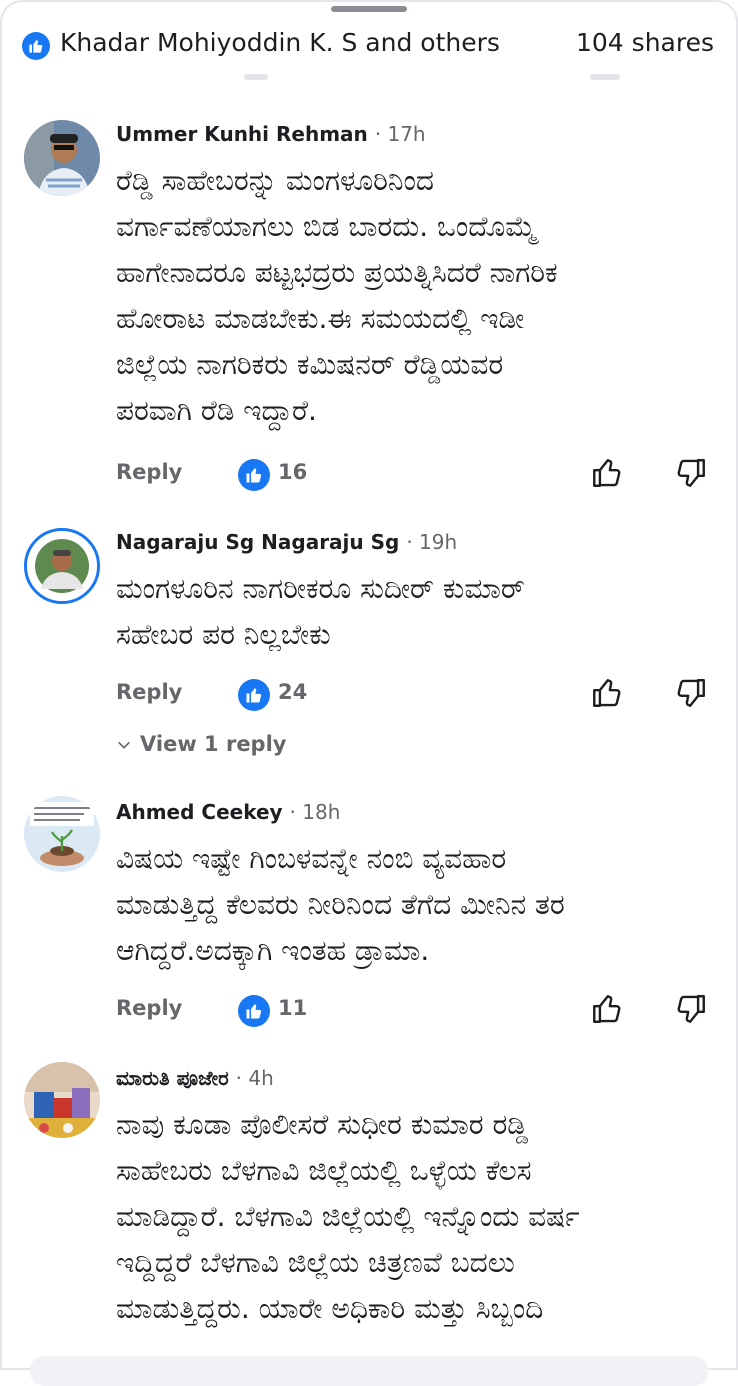 The image size is (738, 1386). Describe the element at coordinates (432, 542) in the screenshot. I see `comment-time: · 19h` at that location.